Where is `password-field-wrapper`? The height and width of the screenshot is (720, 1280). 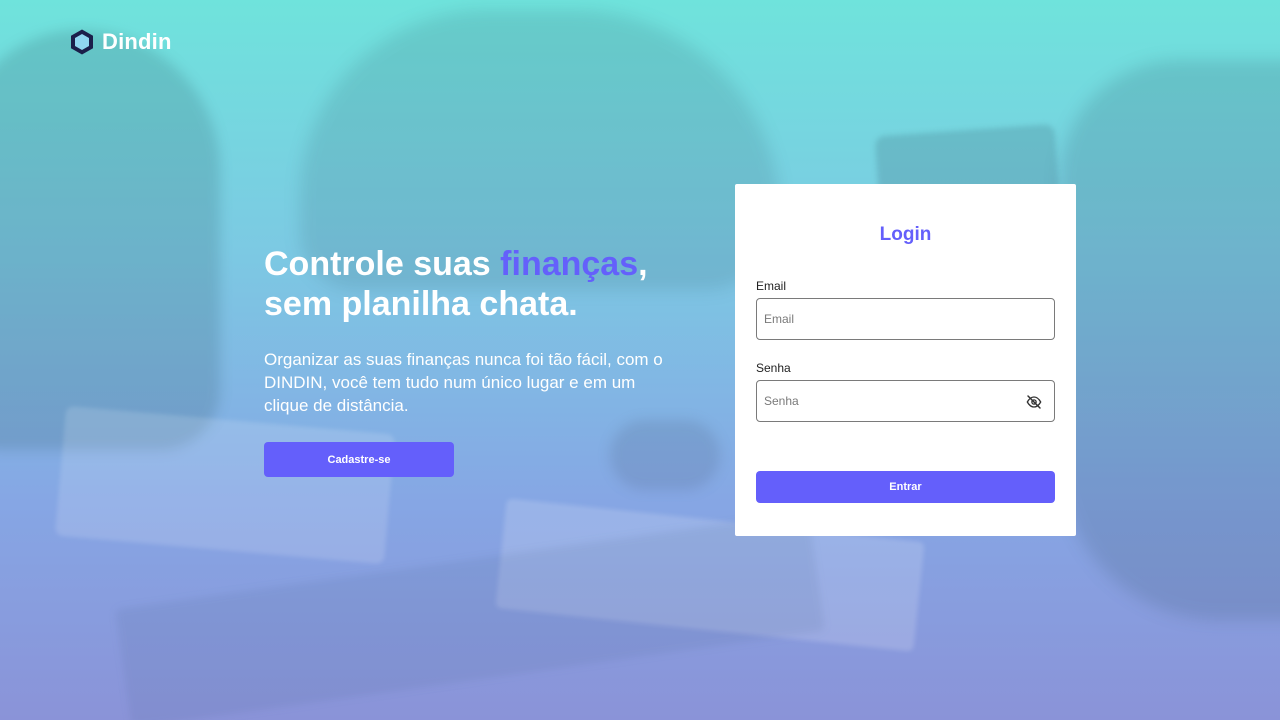
password-field-wrapper is located at coordinates (905, 401).